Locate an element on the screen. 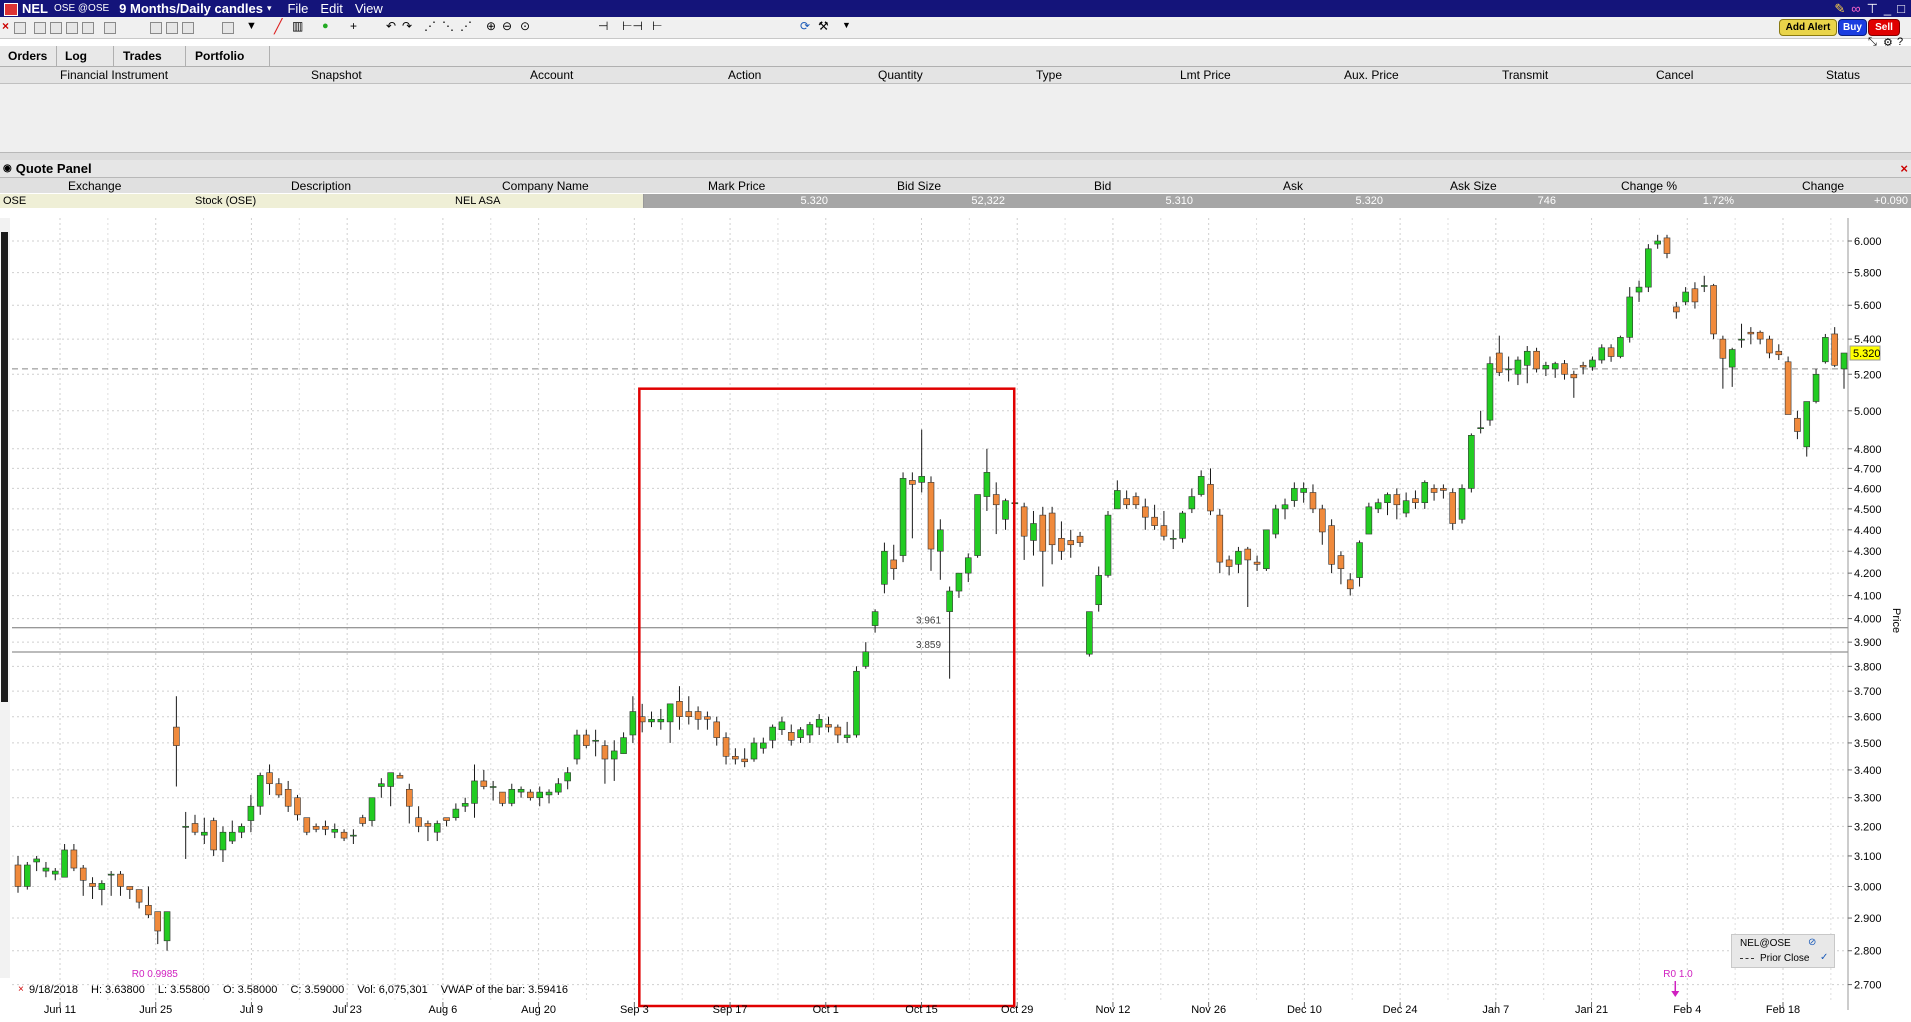 The width and height of the screenshot is (1911, 1022). qcol-company-name: Company Name is located at coordinates (545, 186).